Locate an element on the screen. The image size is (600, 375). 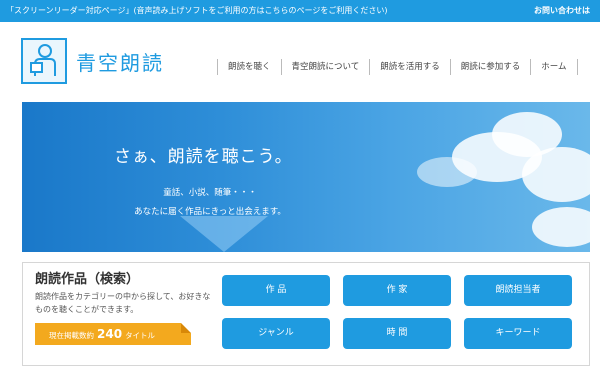
nav-utilize: 朗読を活用する is located at coordinates (409, 67).